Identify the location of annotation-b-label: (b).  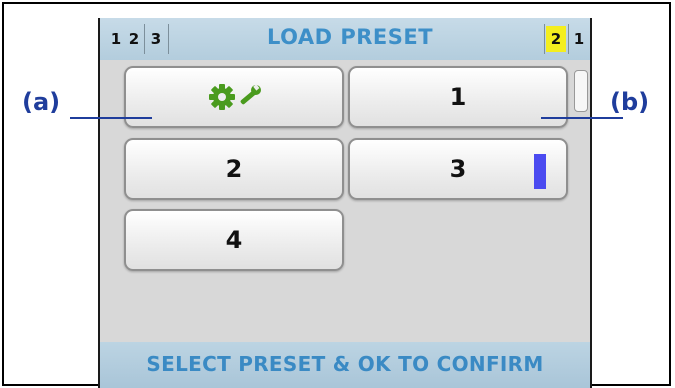
(630, 102).